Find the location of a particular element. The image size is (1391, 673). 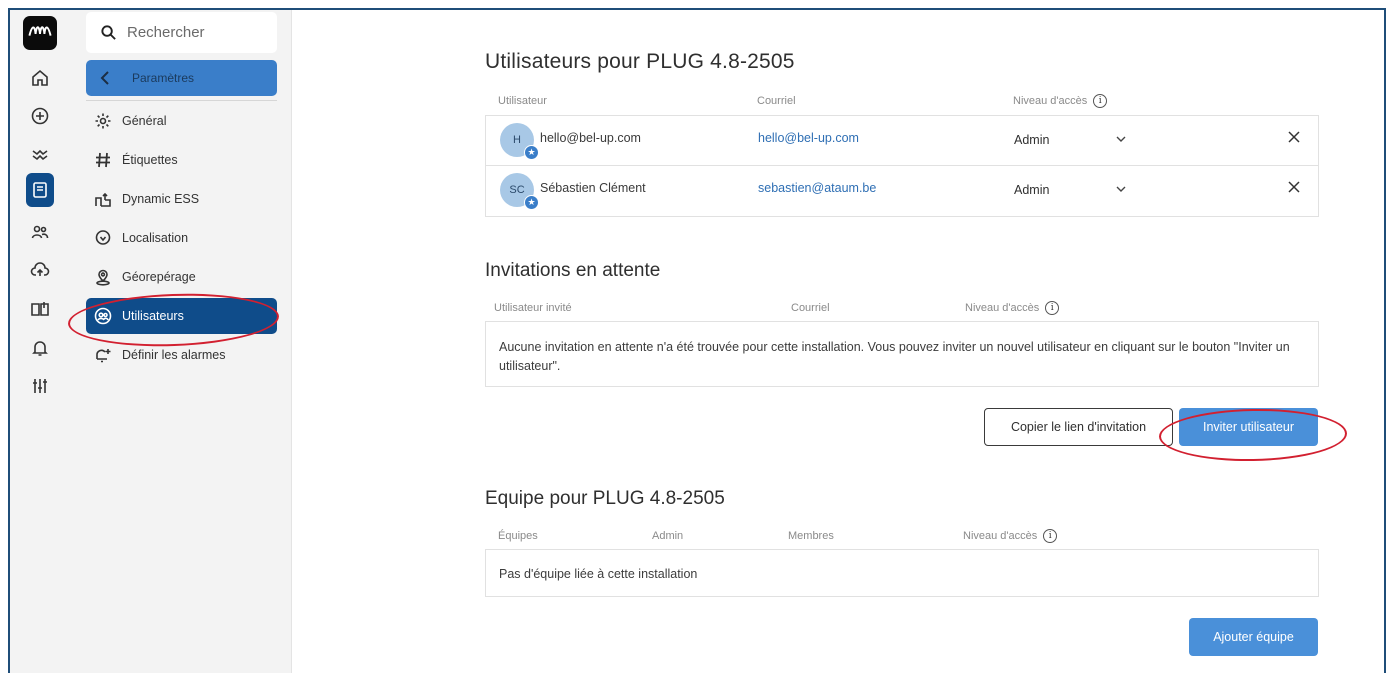

col-header-teams: Équipes is located at coordinates (518, 536).